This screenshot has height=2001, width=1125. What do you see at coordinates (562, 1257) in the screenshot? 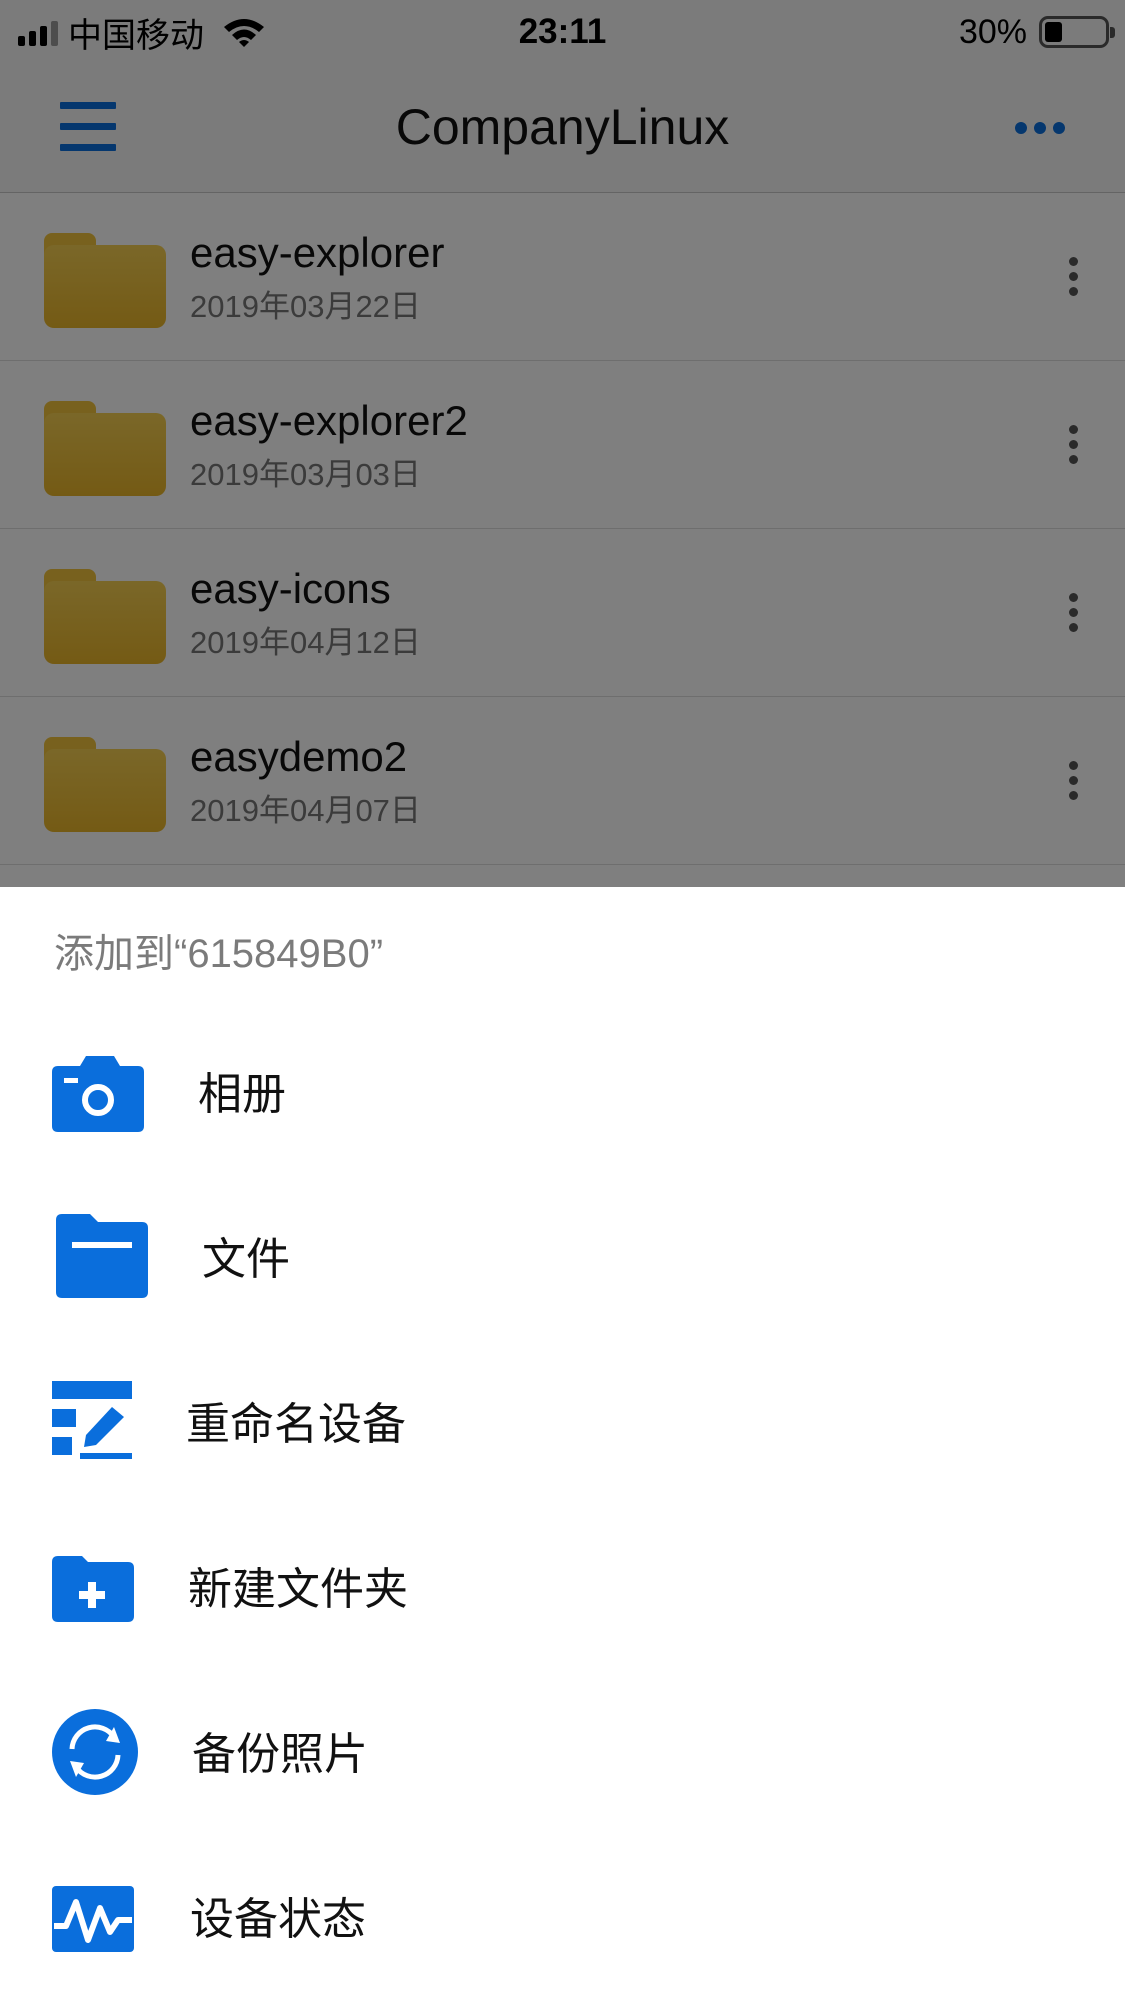
I see `action-file: 文件` at bounding box center [562, 1257].